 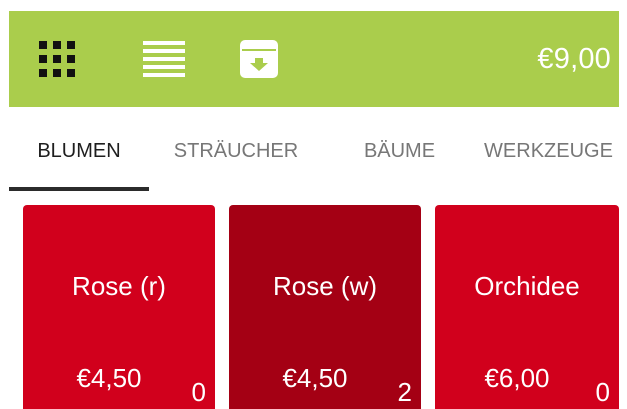 What do you see at coordinates (548, 149) in the screenshot?
I see `tab-werkzeuge: WERKZEUGE` at bounding box center [548, 149].